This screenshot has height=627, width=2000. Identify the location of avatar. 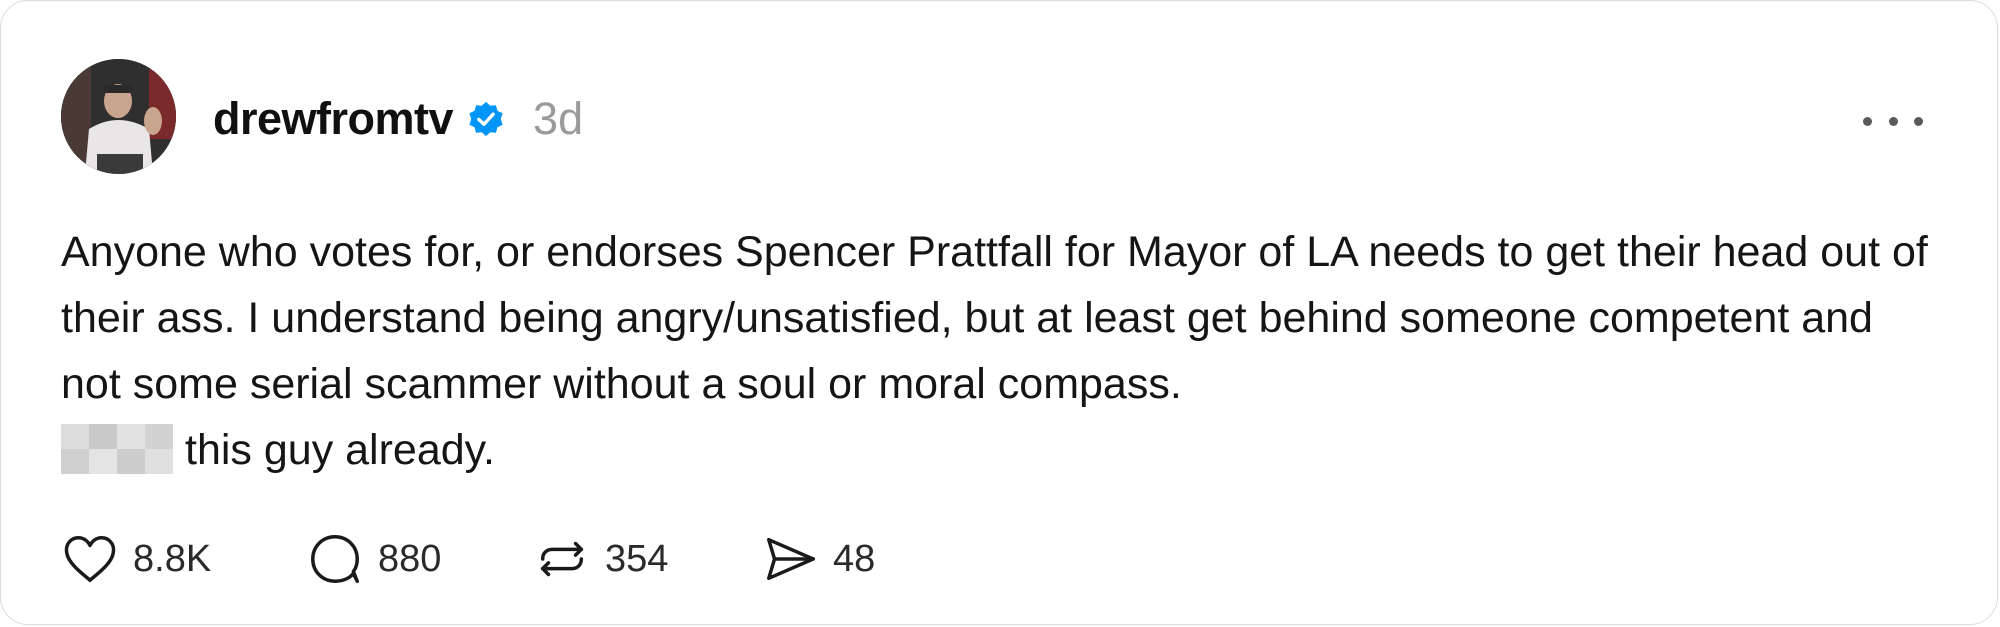
(118, 116).